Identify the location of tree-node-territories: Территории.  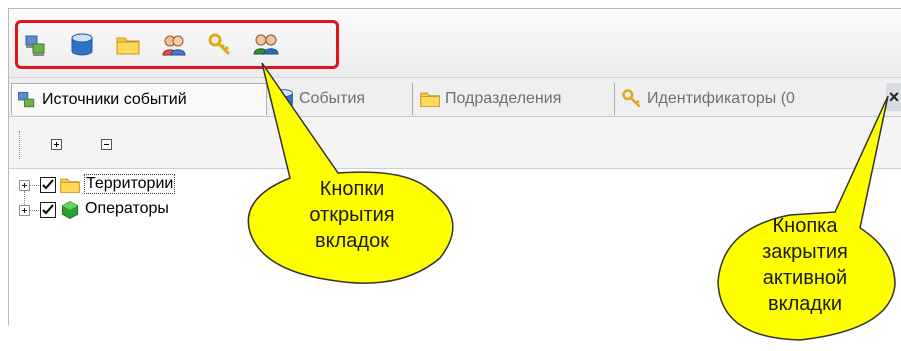
(159, 189).